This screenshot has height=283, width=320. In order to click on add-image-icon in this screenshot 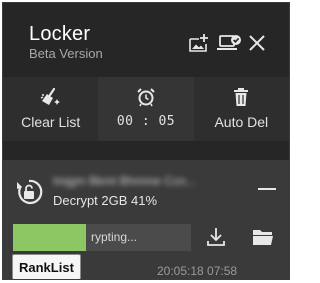, I will do `click(198, 43)`.